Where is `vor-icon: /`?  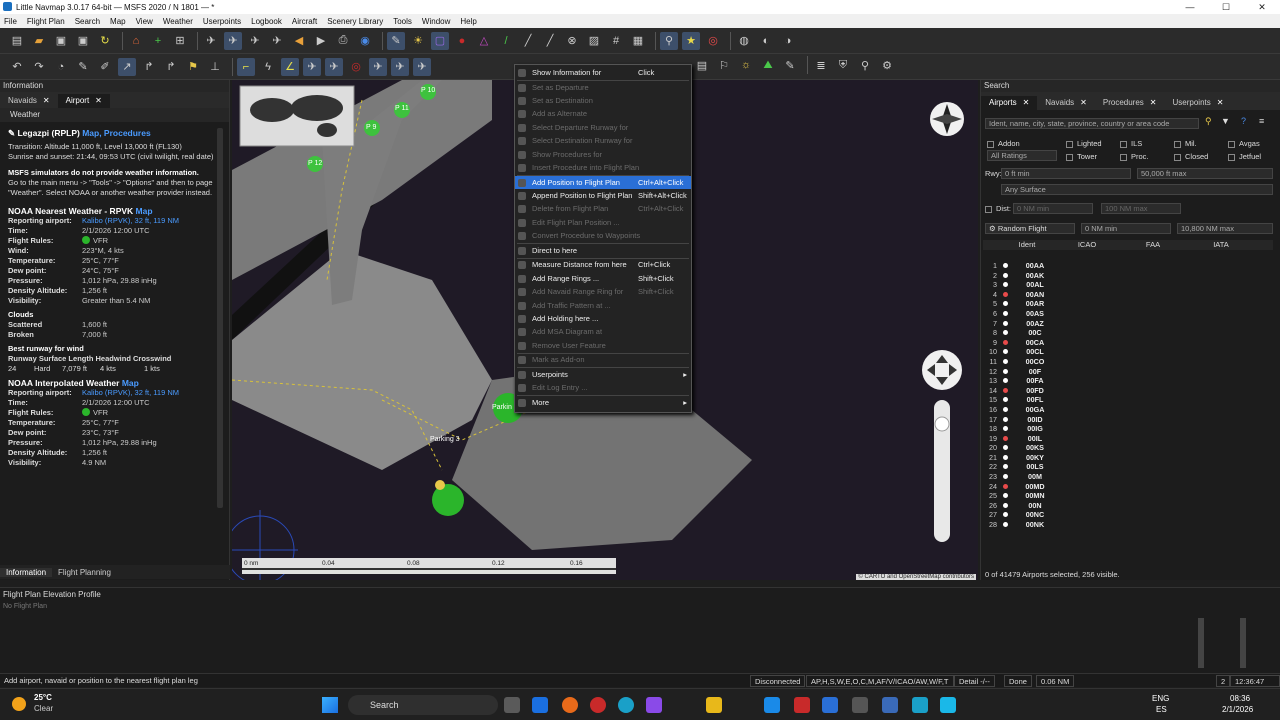 vor-icon: / is located at coordinates (506, 41).